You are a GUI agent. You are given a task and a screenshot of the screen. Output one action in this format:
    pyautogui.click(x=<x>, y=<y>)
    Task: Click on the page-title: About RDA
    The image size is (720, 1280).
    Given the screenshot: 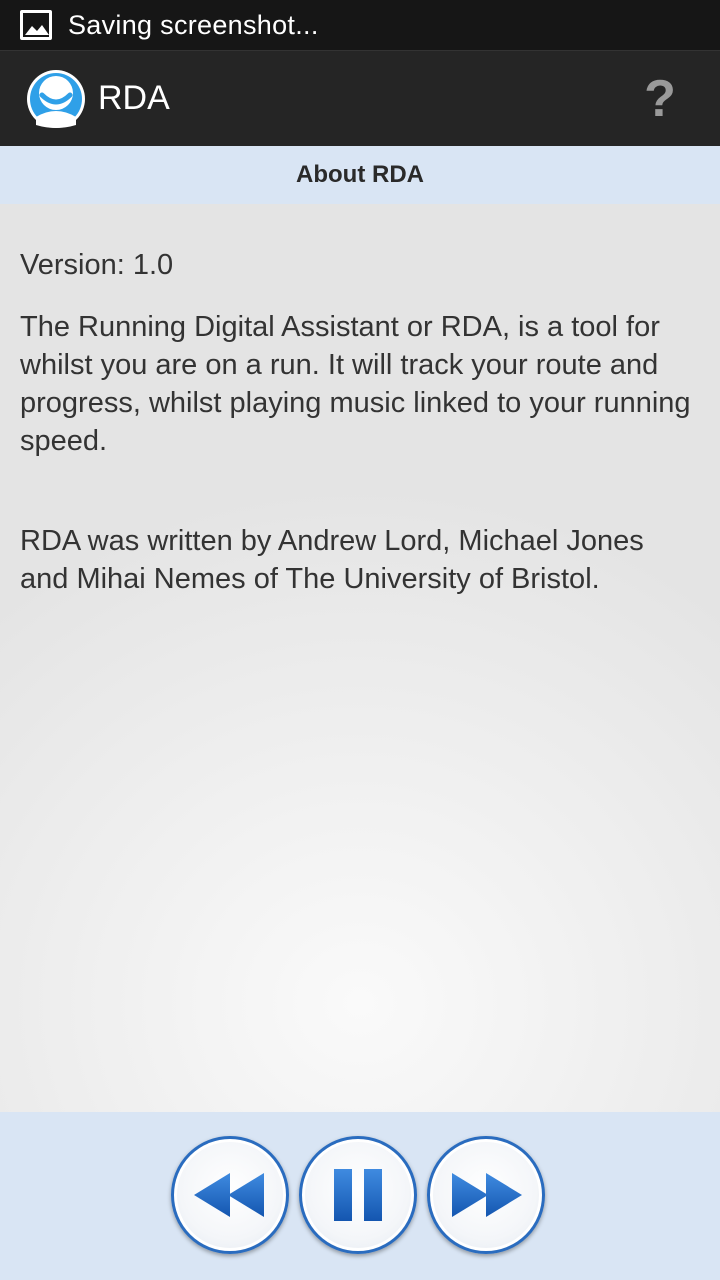 What is the action you would take?
    pyautogui.click(x=360, y=175)
    